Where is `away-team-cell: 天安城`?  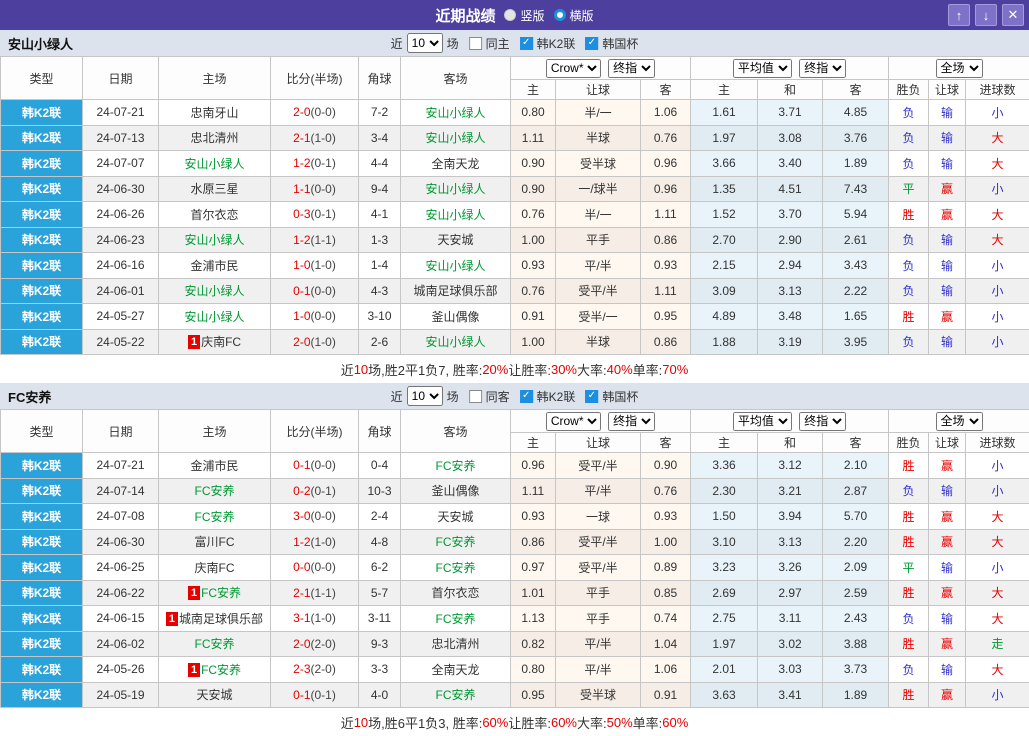
away-team-cell: 天安城 is located at coordinates (456, 240).